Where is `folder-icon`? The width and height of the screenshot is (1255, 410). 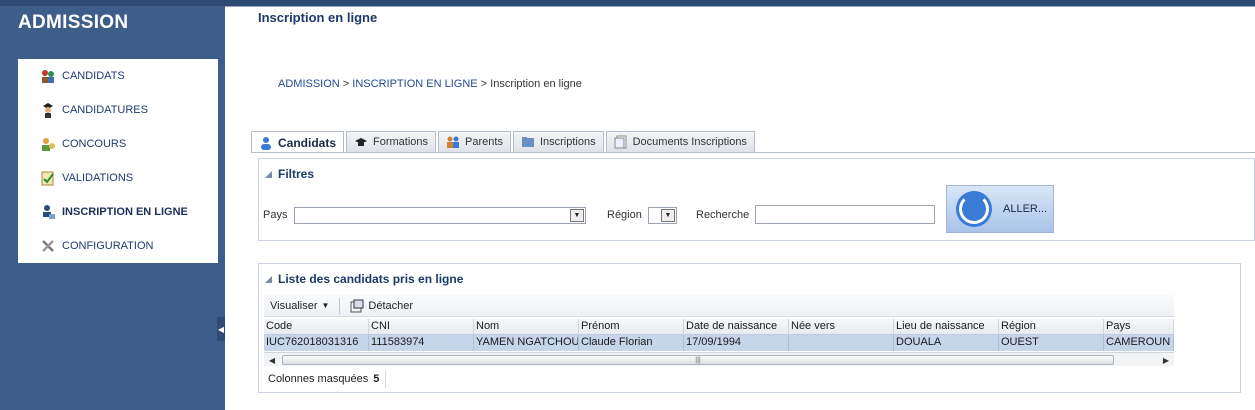
folder-icon is located at coordinates (528, 142).